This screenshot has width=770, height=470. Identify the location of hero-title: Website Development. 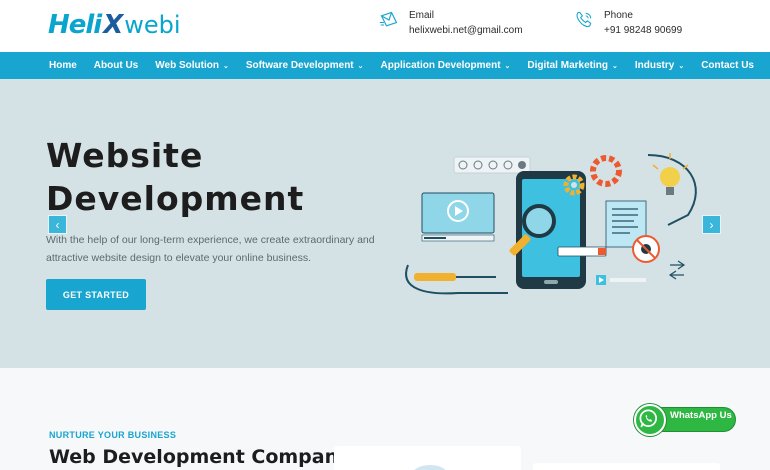
(175, 177).